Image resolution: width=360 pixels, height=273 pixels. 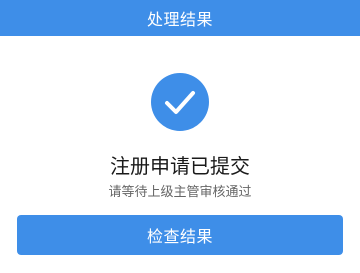 I want to click on page-header: 处理结果, so click(x=180, y=18).